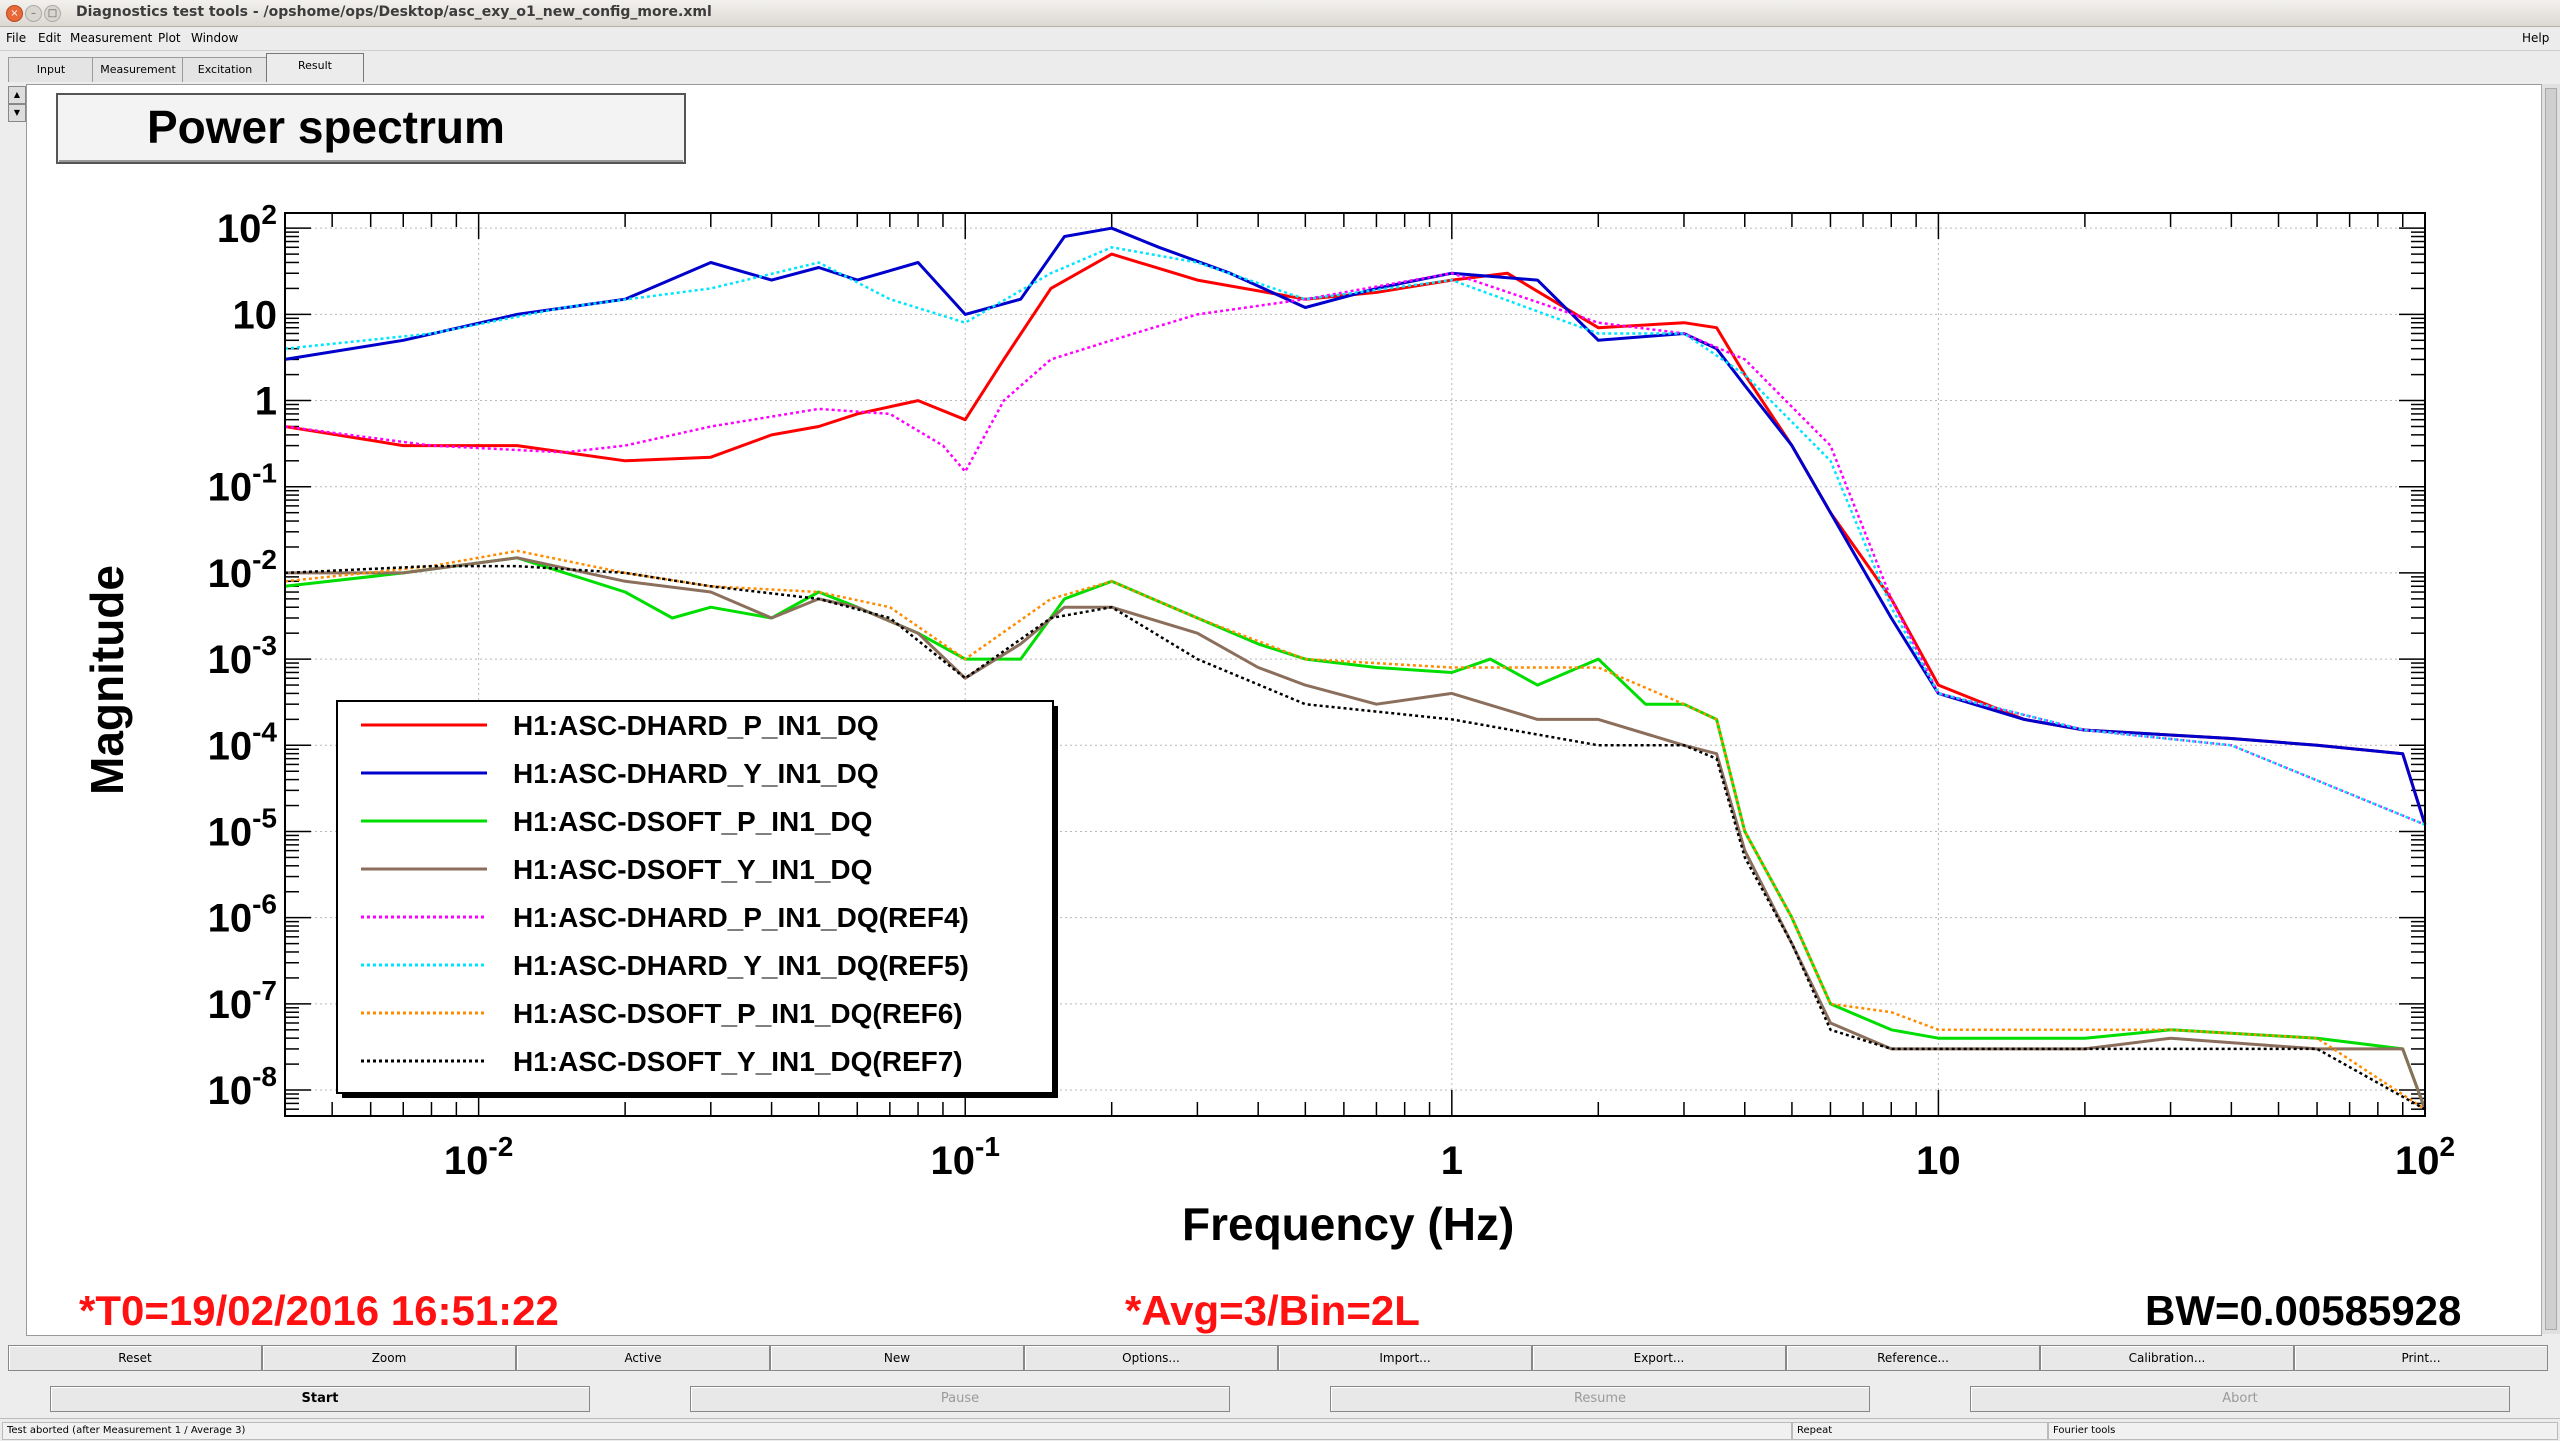 The width and height of the screenshot is (2560, 1441). I want to click on x-tick-label: 10, so click(1938, 1161).